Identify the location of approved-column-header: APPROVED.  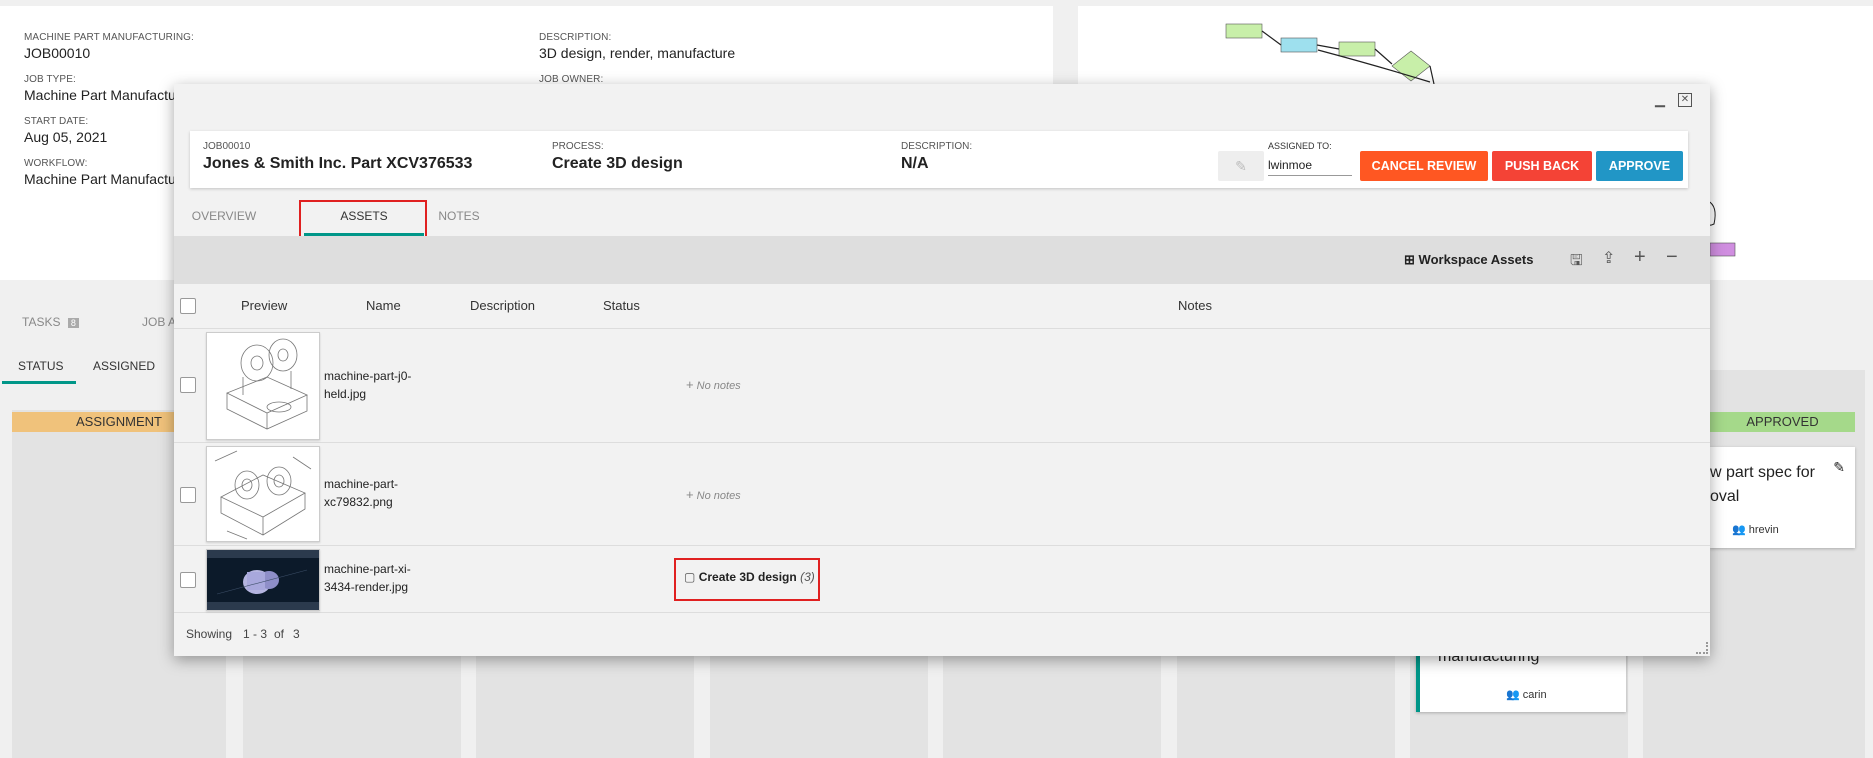
(1782, 422).